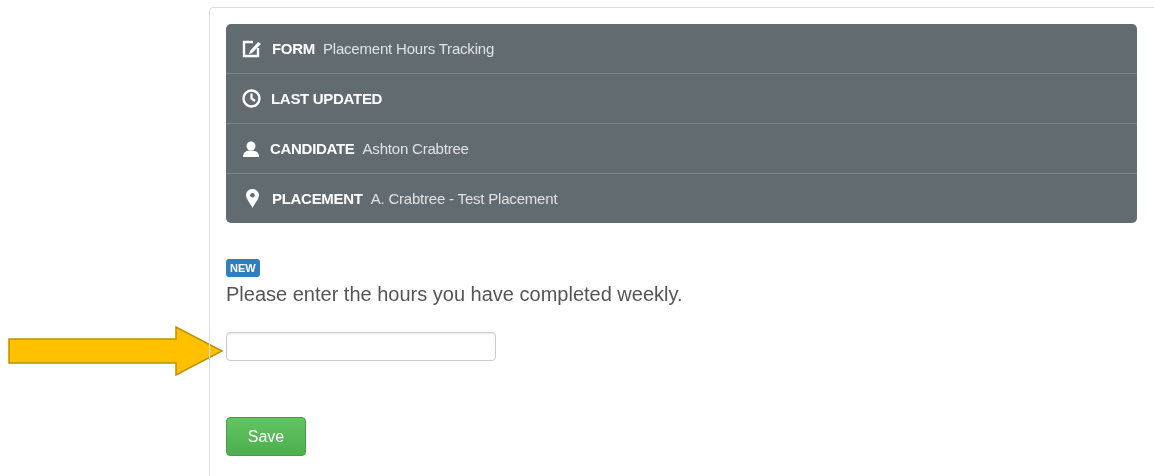 This screenshot has width=1154, height=476. What do you see at coordinates (116, 351) in the screenshot?
I see `pointer-arrow-icon` at bounding box center [116, 351].